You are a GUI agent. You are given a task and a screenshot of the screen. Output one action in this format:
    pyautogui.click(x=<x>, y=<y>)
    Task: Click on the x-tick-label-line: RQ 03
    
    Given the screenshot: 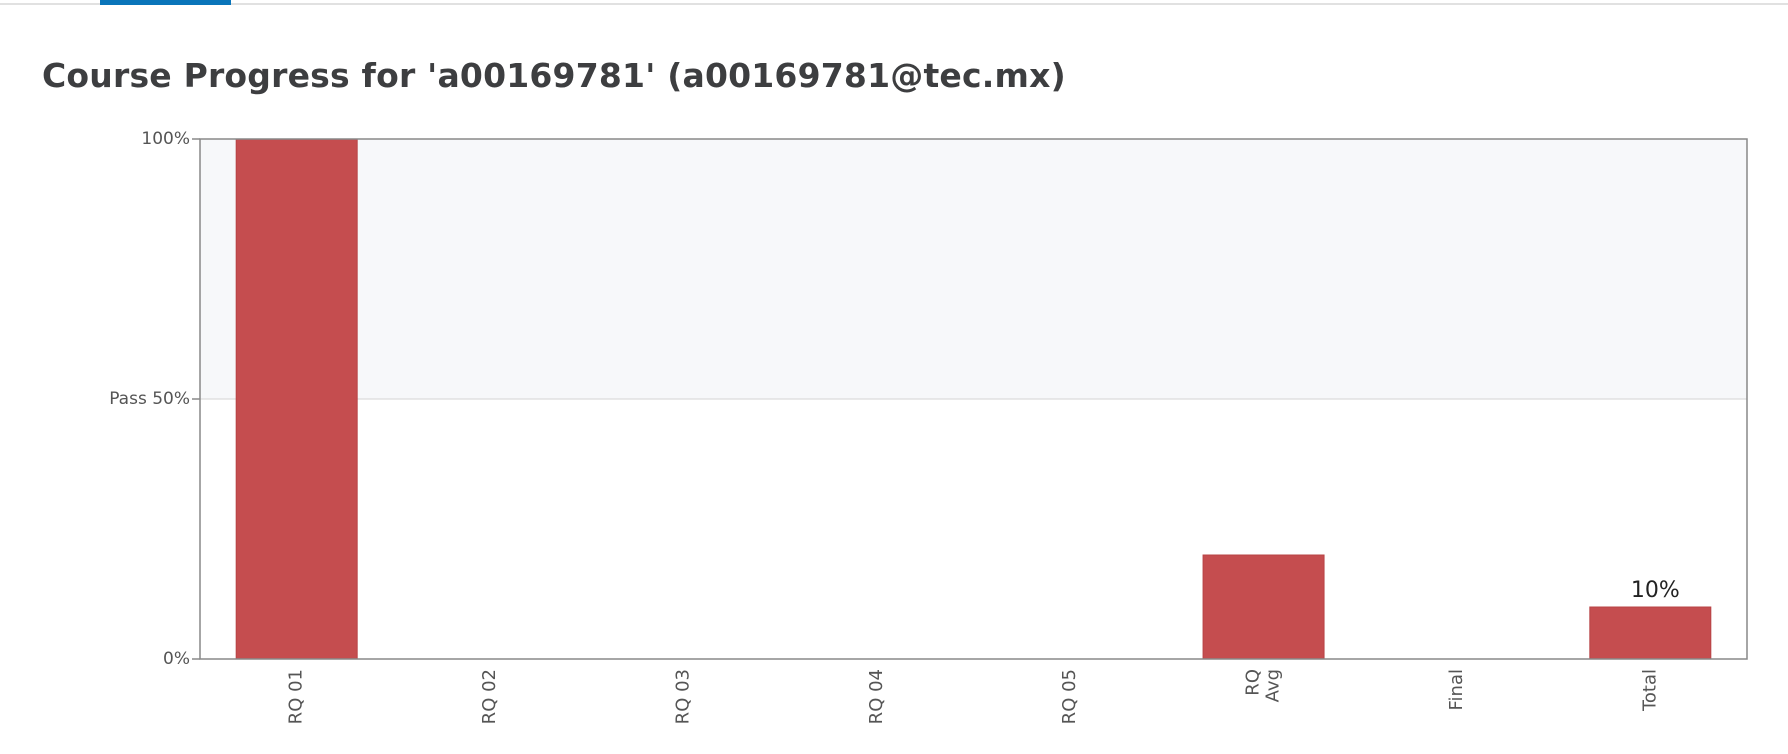 What is the action you would take?
    pyautogui.click(x=682, y=696)
    